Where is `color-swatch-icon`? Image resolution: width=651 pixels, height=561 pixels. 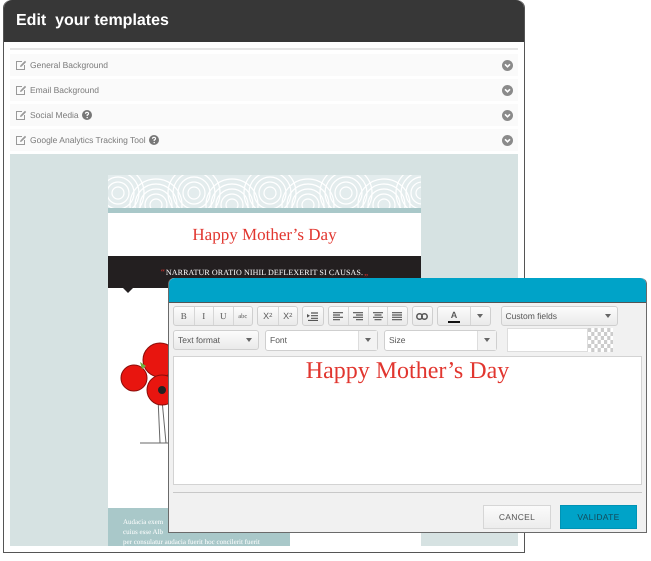
color-swatch-icon is located at coordinates (600, 340).